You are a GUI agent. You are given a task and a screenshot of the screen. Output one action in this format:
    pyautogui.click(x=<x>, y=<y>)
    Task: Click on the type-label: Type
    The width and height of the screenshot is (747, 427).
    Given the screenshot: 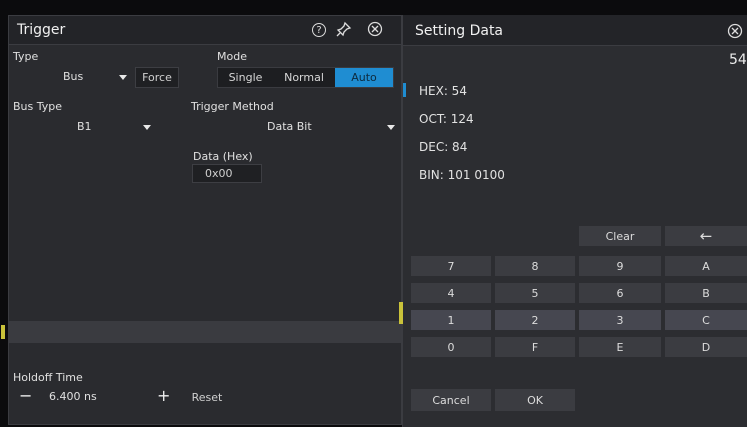 What is the action you would take?
    pyautogui.click(x=26, y=56)
    